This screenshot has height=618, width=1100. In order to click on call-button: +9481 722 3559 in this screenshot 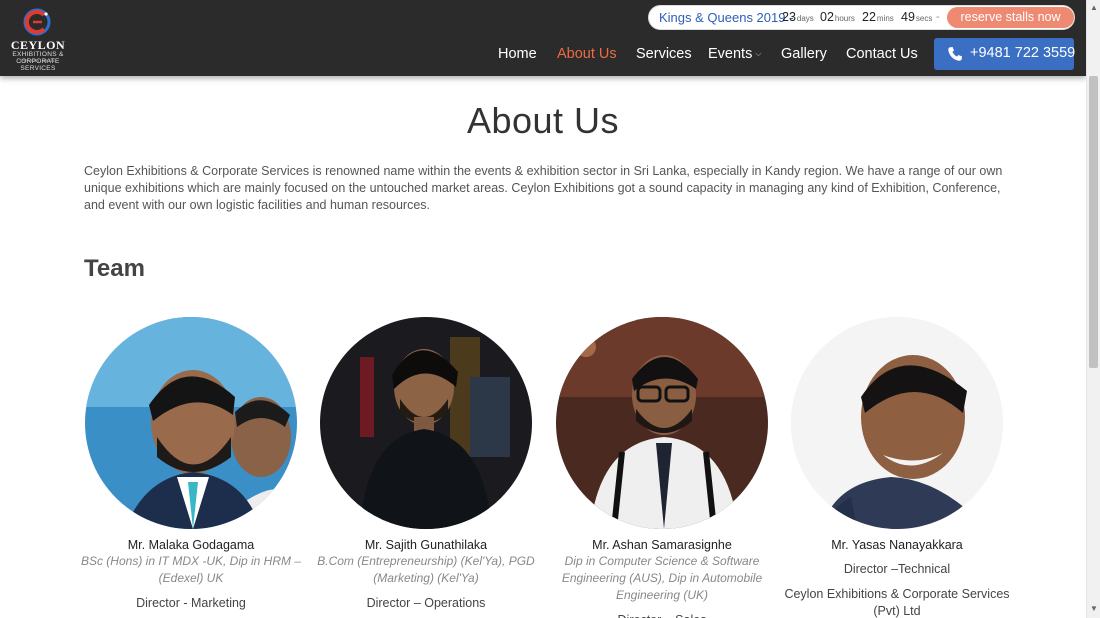, I will do `click(1005, 54)`.